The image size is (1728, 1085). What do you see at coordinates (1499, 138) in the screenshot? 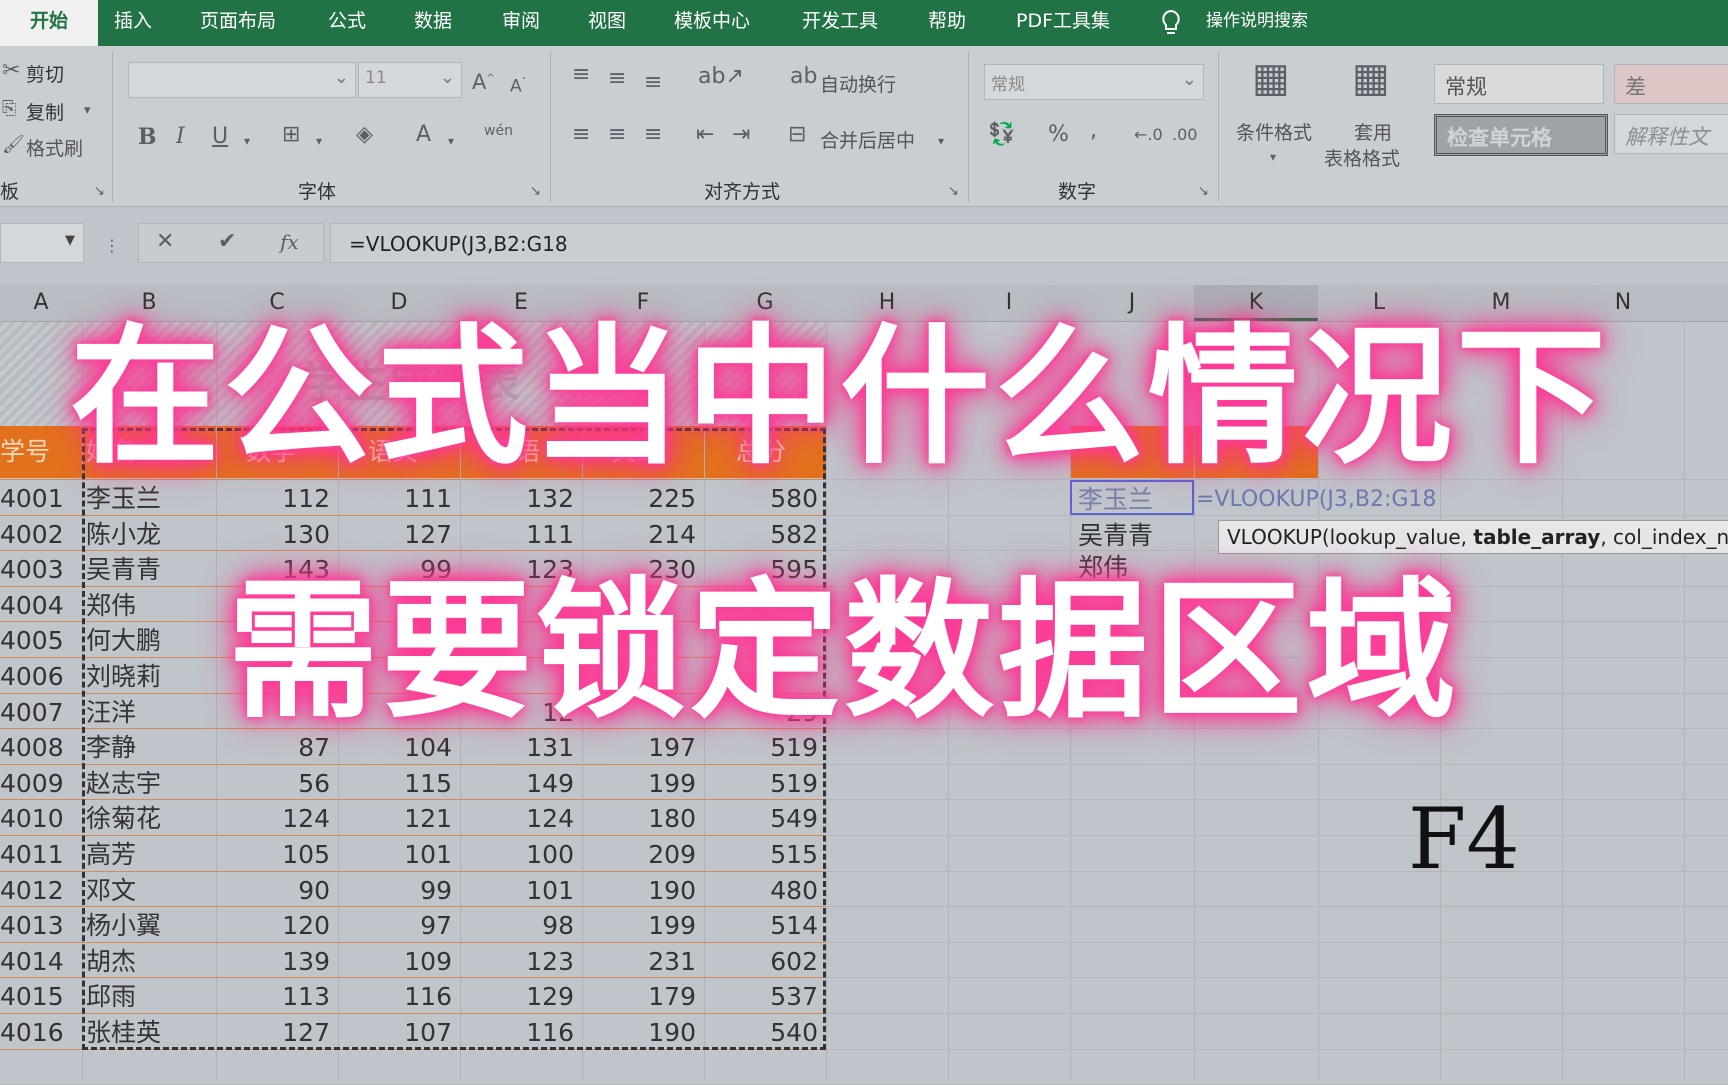
I see `style-check-cell-label: 检查单元格` at bounding box center [1499, 138].